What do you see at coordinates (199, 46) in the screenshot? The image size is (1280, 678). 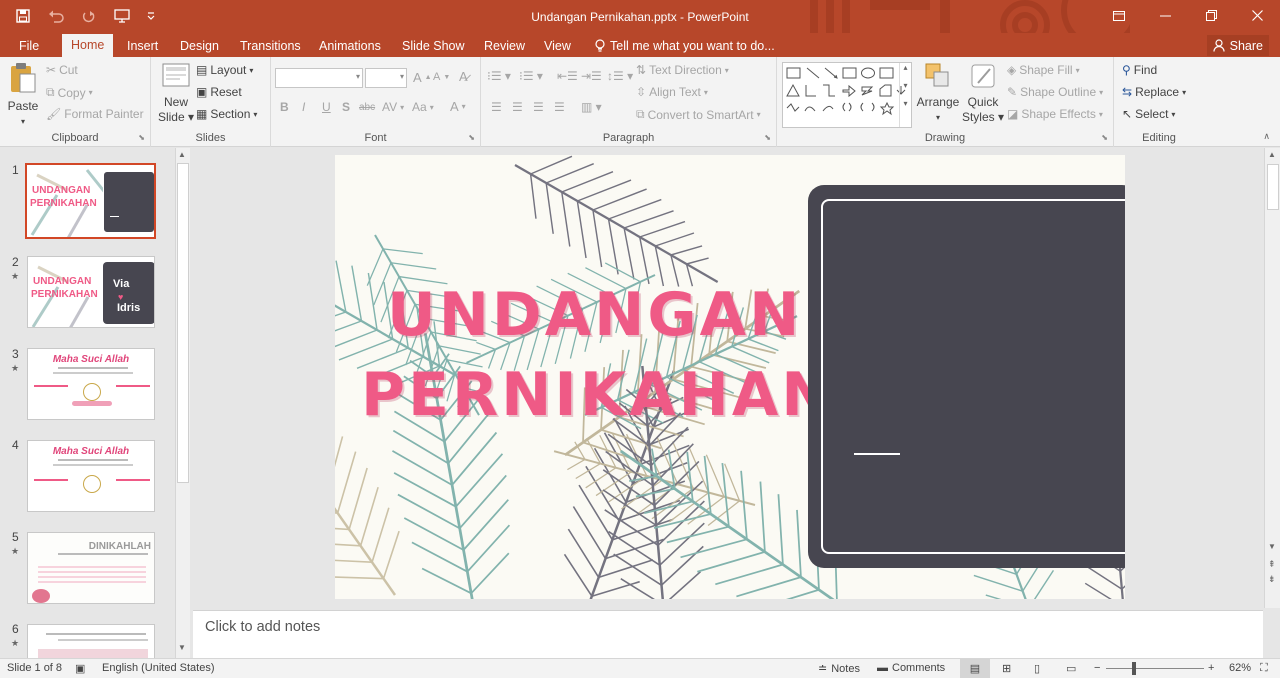 I see `tab-design: Design` at bounding box center [199, 46].